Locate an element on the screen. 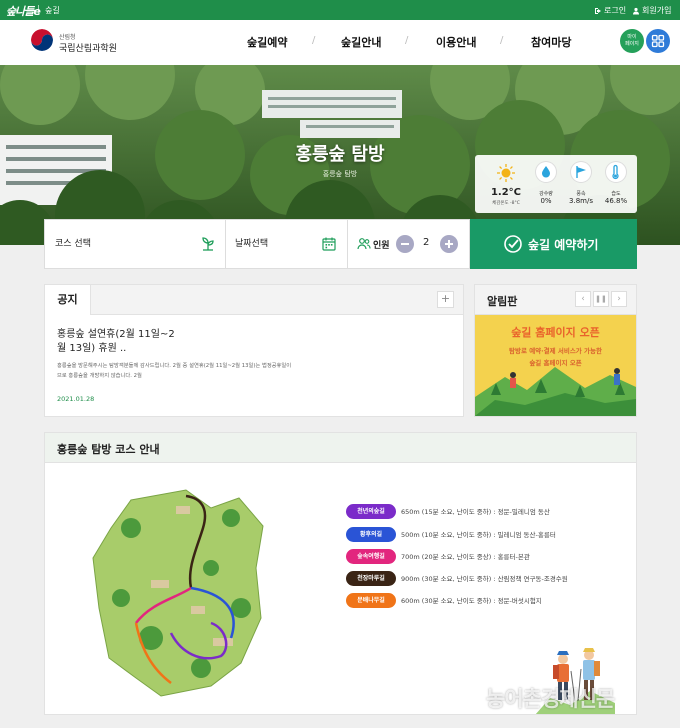  chevron-left-icon: ‹ is located at coordinates (583, 299).